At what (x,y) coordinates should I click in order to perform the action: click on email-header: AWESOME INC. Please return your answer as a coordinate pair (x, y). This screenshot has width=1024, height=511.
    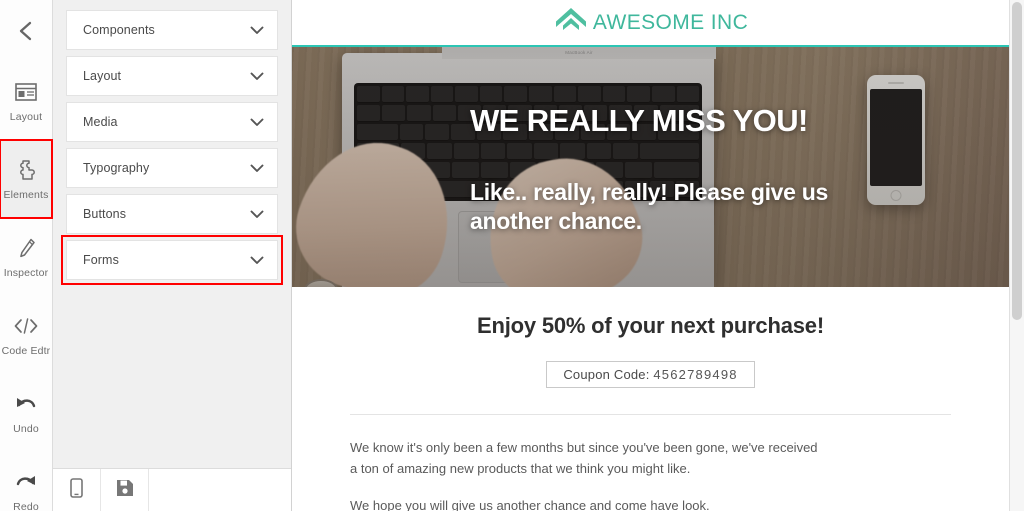
    Looking at the image, I should click on (650, 23).